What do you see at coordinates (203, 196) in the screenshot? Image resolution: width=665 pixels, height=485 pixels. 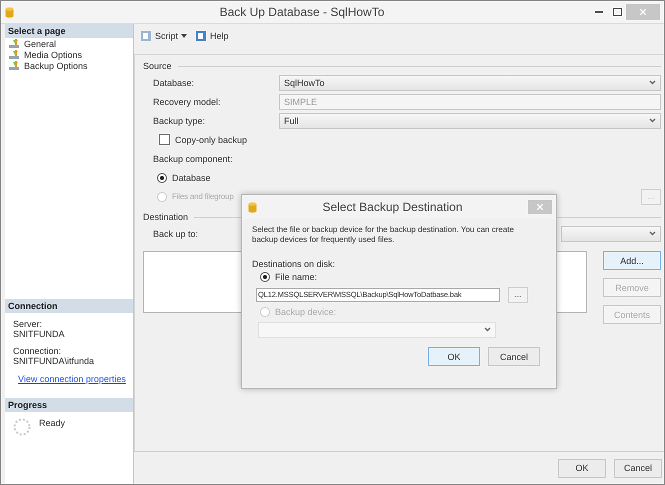 I see `radio-label: Files and filegroup` at bounding box center [203, 196].